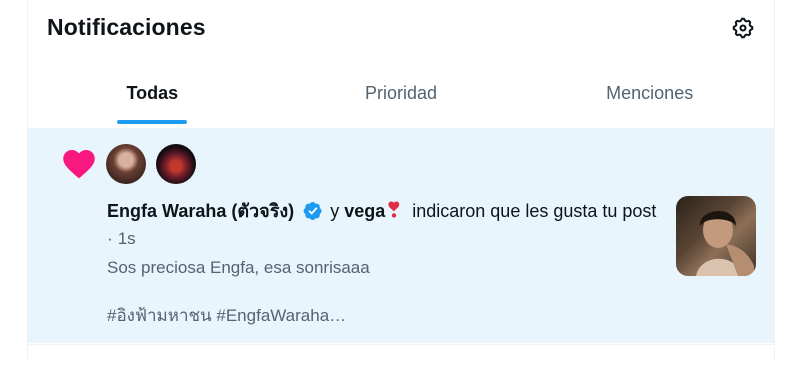 The height and width of the screenshot is (365, 804). I want to click on user-name: vega, so click(364, 211).